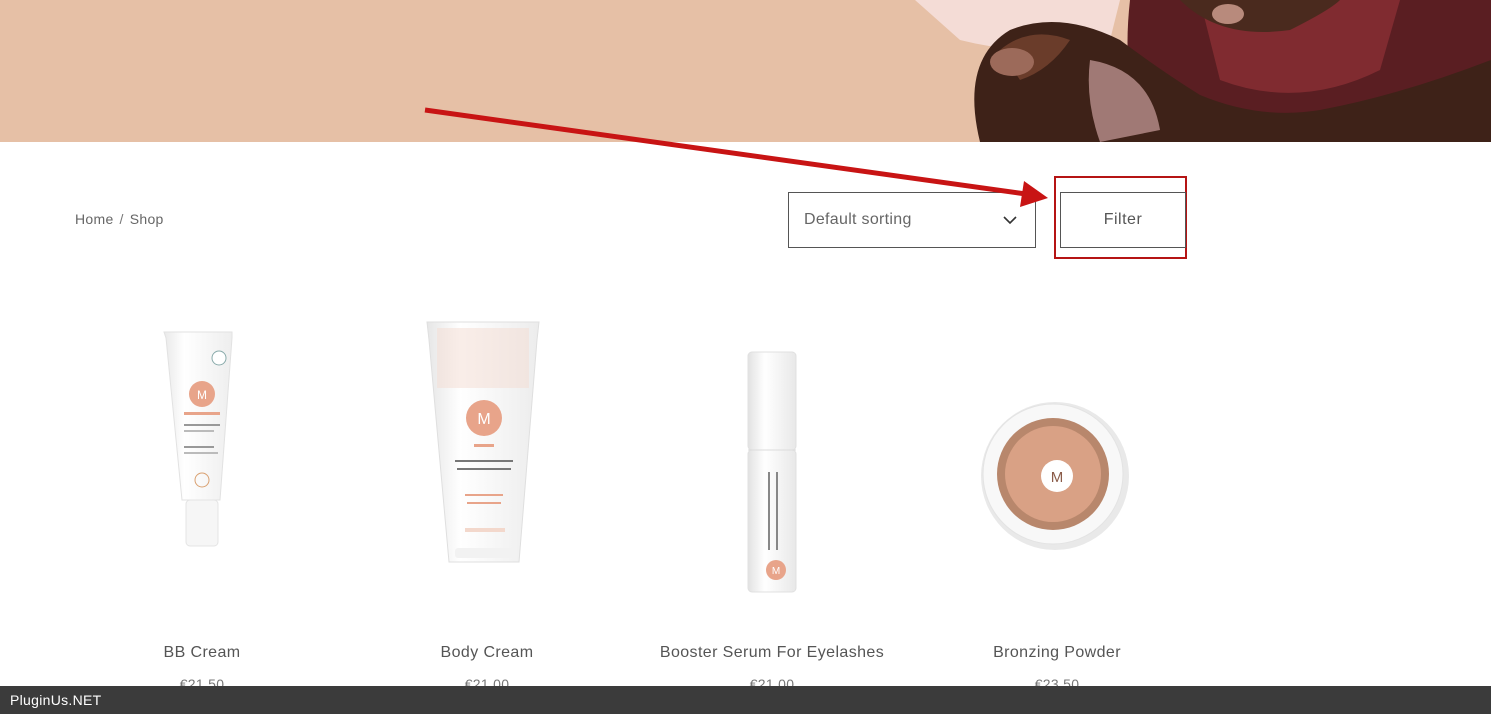  What do you see at coordinates (1123, 220) in the screenshot?
I see `filter-button: Filter` at bounding box center [1123, 220].